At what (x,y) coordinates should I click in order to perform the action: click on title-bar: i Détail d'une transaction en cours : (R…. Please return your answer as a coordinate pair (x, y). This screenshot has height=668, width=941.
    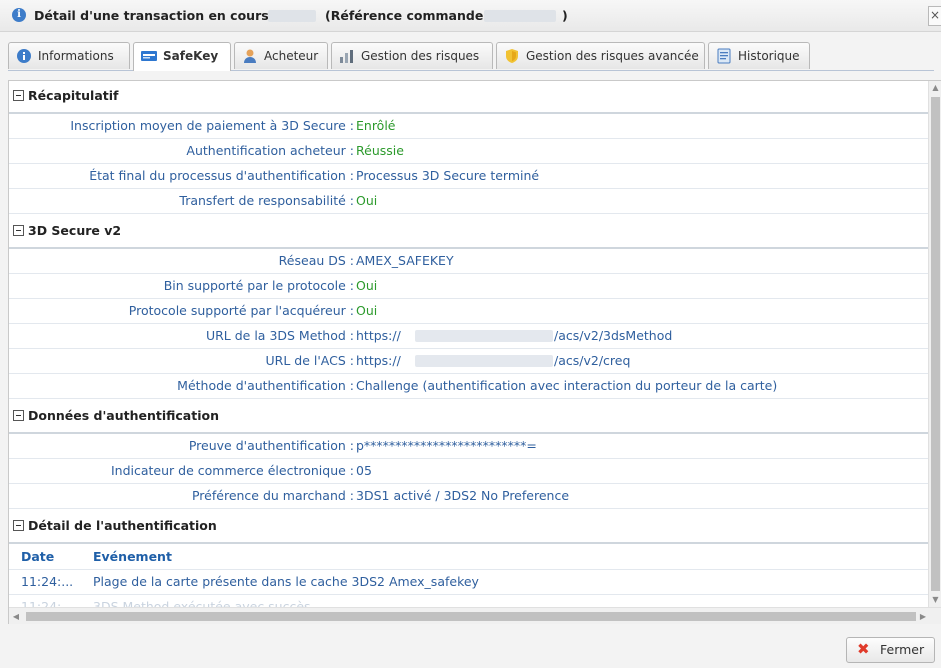
    Looking at the image, I should click on (470, 16).